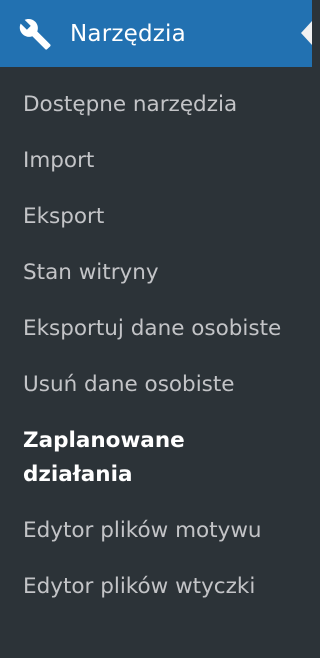  I want to click on submenu-item-theme-file-editor: Edytor plików motywu, so click(156, 535).